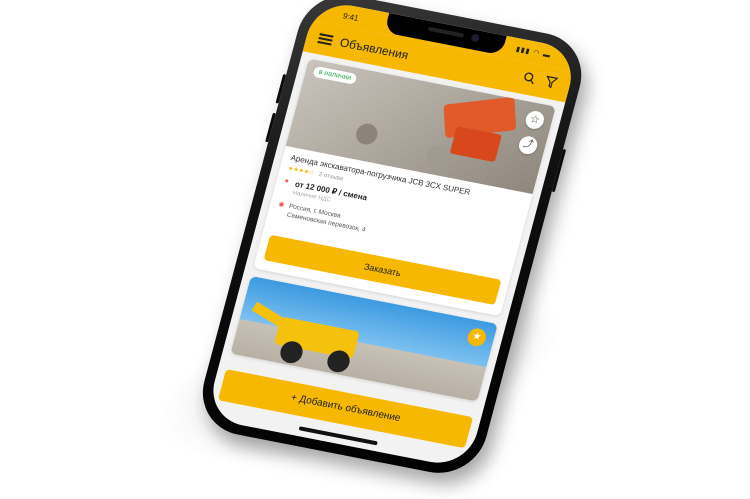 The image size is (750, 499). What do you see at coordinates (350, 17) in the screenshot?
I see `status-time: 9:41` at bounding box center [350, 17].